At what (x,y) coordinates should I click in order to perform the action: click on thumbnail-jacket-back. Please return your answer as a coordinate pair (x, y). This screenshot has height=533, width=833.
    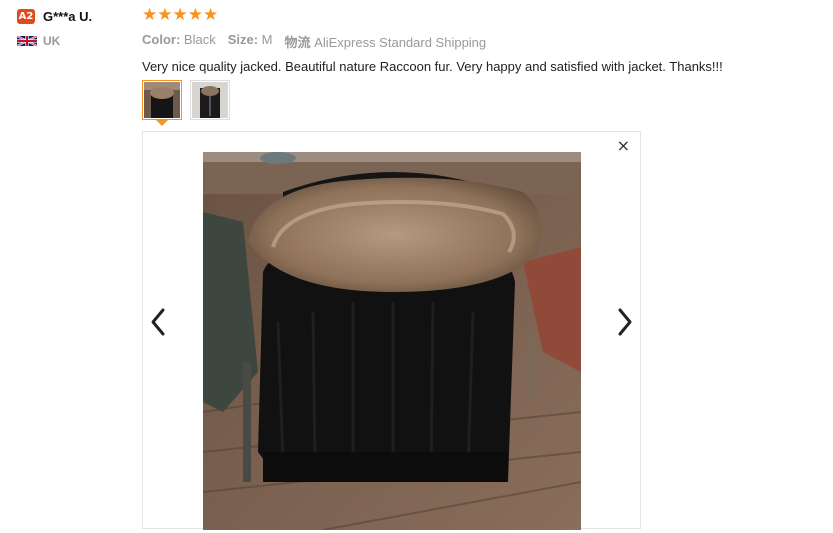
    Looking at the image, I should click on (162, 103).